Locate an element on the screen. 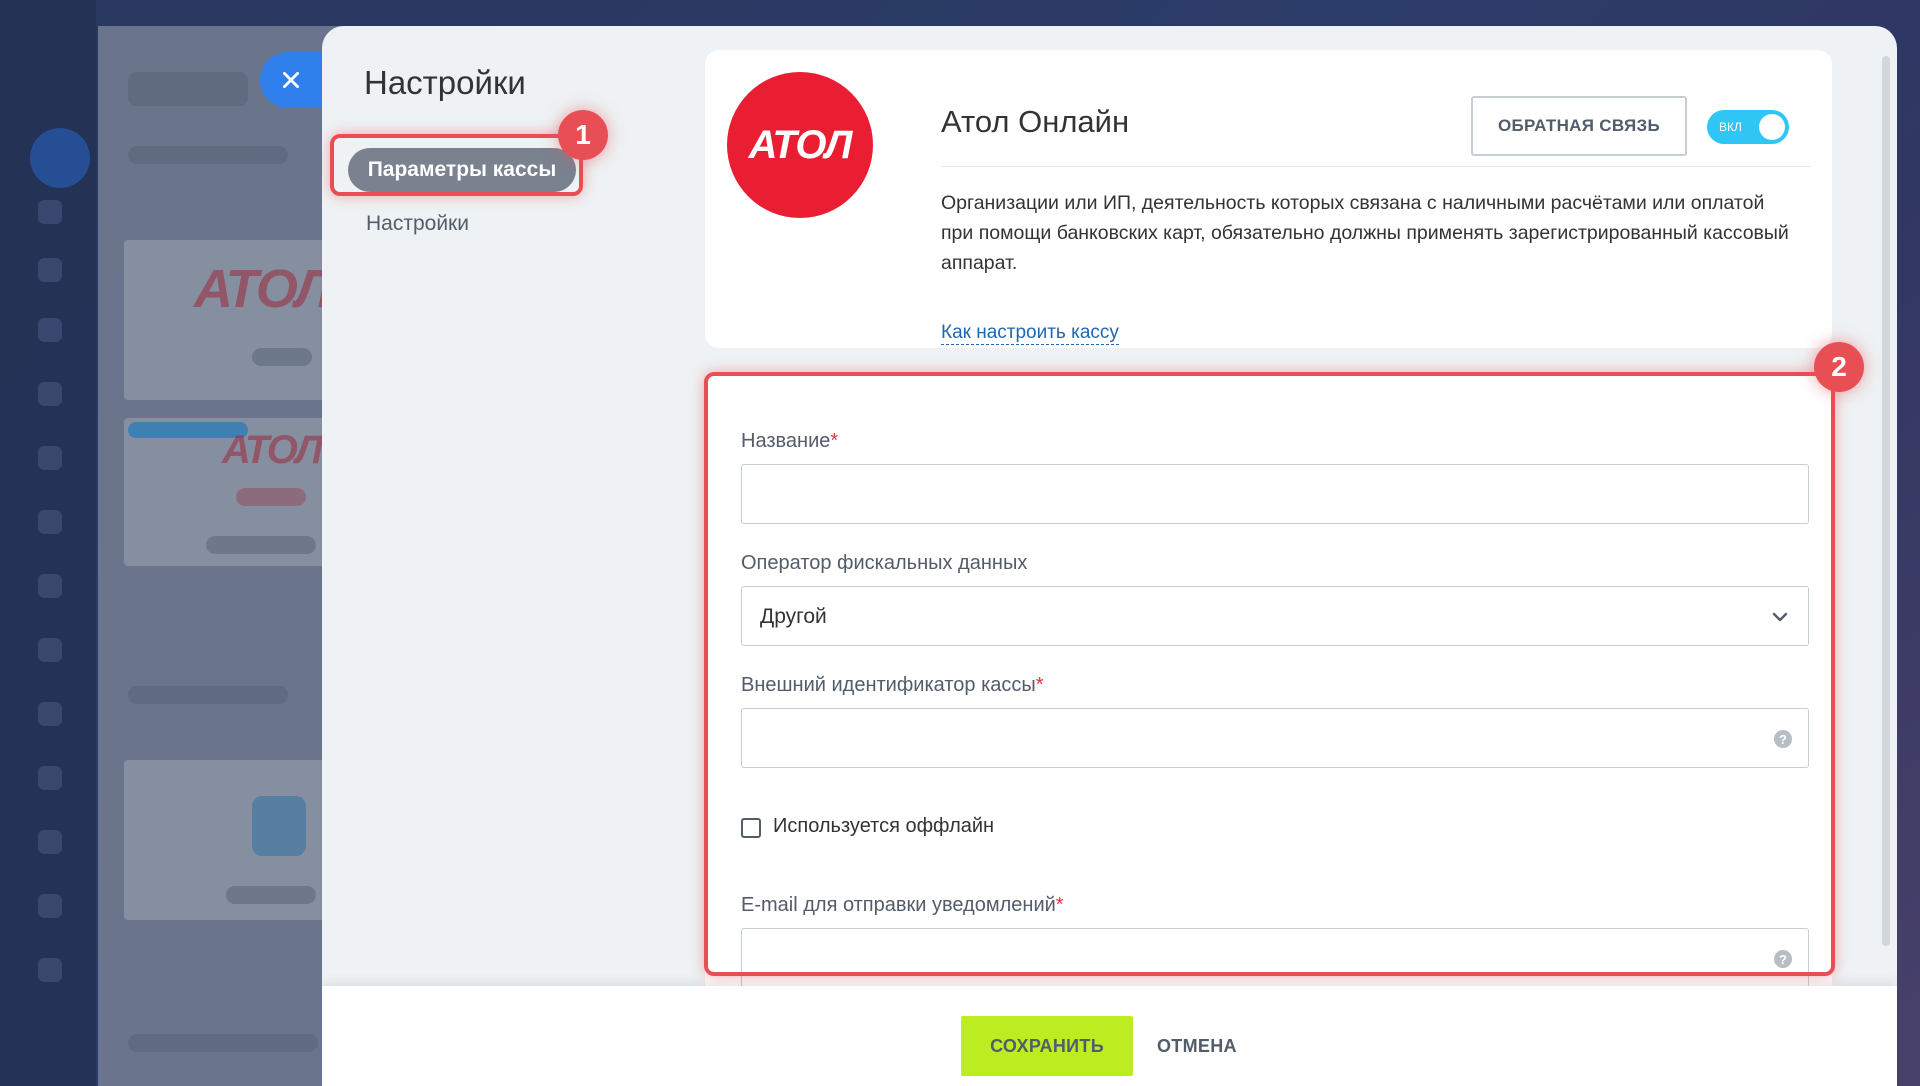 The width and height of the screenshot is (1920, 1086). atol-logo: АТОЛ is located at coordinates (800, 145).